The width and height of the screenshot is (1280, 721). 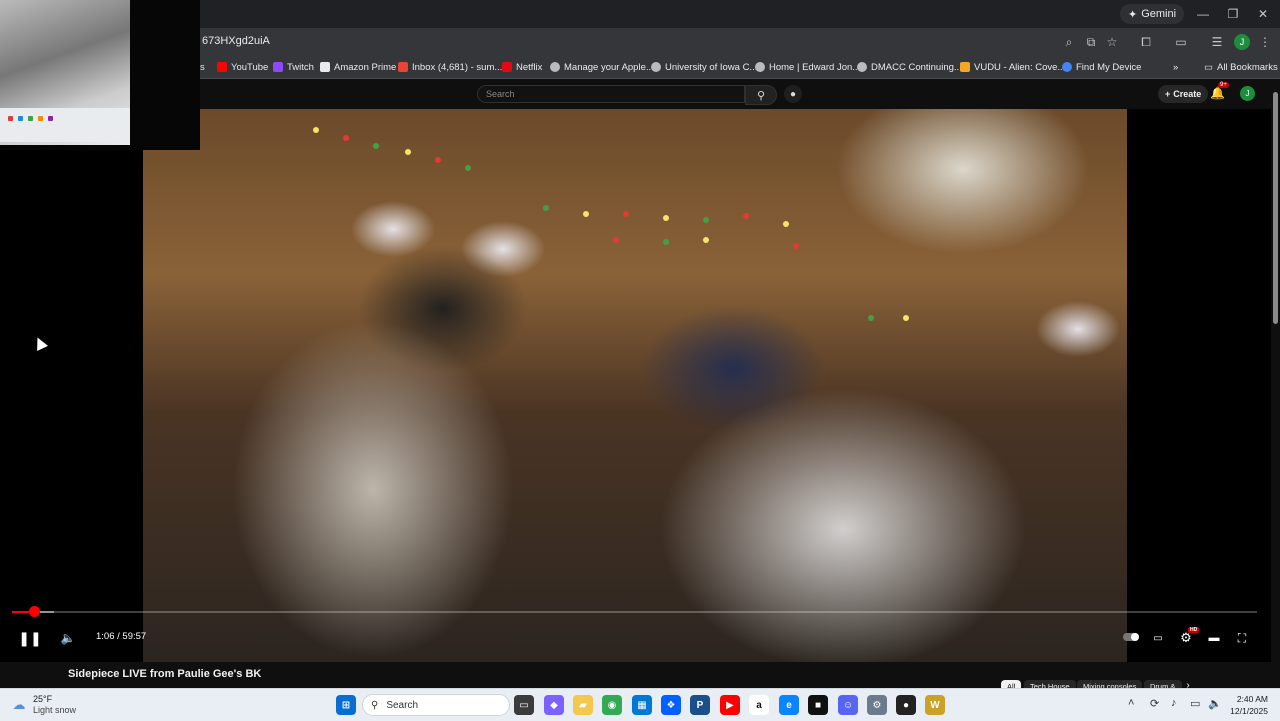 What do you see at coordinates (1215, 703) in the screenshot?
I see `speaker-icon: 🔈` at bounding box center [1215, 703].